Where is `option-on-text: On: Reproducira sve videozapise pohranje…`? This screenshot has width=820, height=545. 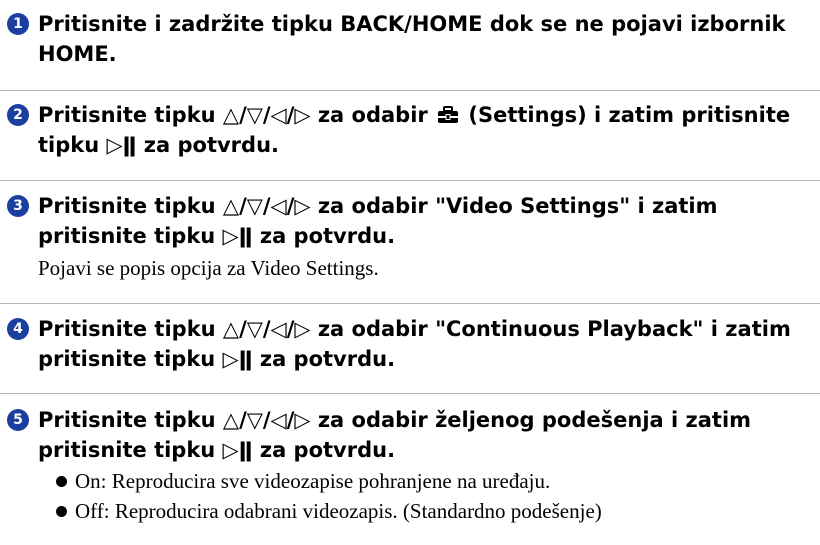
option-on-text: On: Reproducira sve videozapise pohranje… is located at coordinates (313, 481).